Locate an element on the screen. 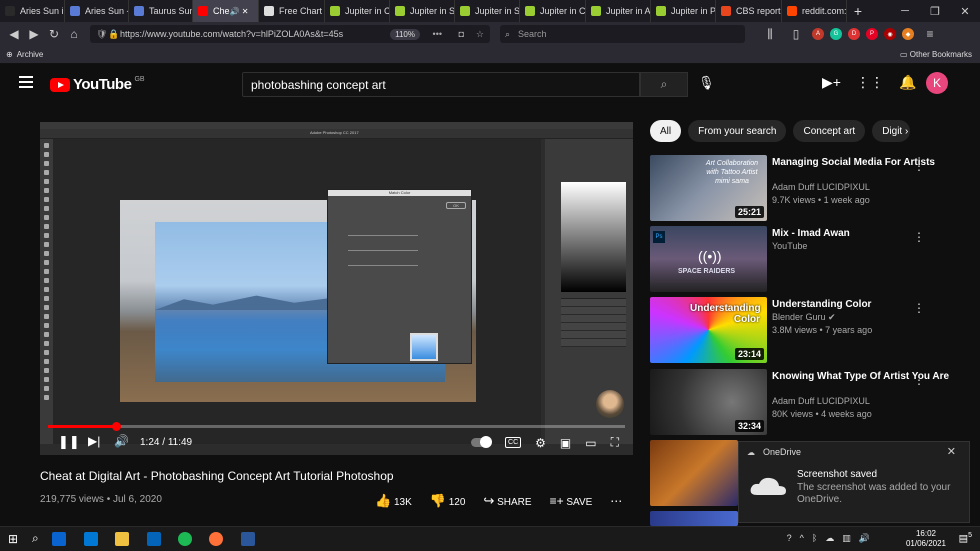 The image size is (980, 551). fullscreen-icon: ⛶ is located at coordinates (615, 442).